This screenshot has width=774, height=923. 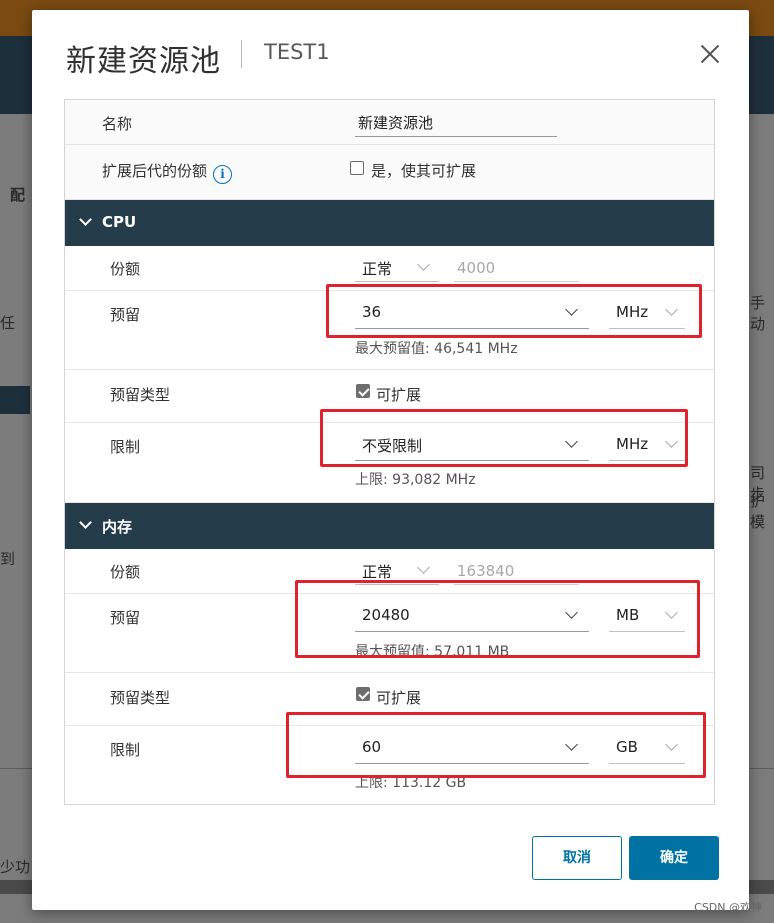 What do you see at coordinates (119, 222) in the screenshot?
I see `cpu-section-label: CPU` at bounding box center [119, 222].